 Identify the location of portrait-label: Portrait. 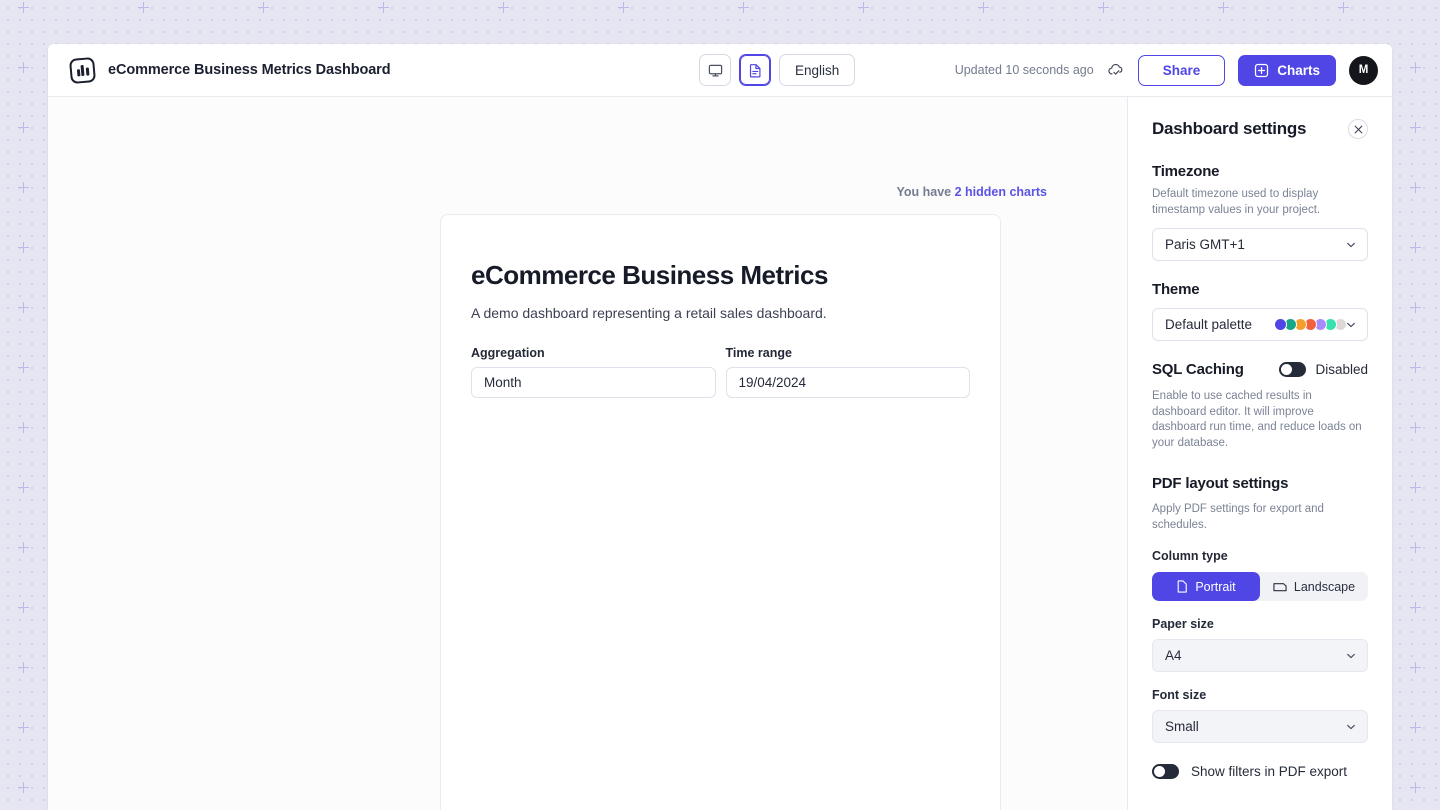
(1215, 586).